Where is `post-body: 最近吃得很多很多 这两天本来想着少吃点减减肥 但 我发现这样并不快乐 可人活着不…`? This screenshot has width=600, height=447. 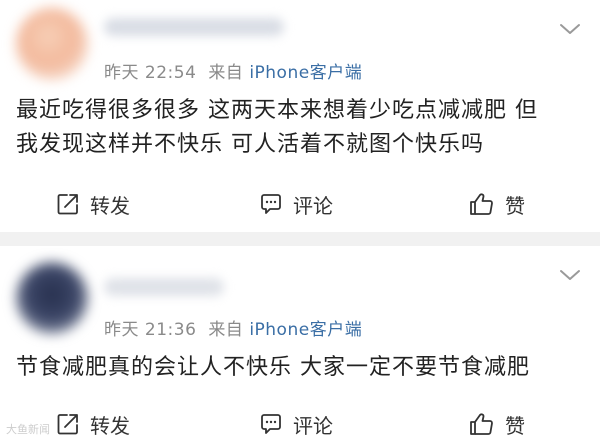
post-body: 最近吃得很多很多 这两天本来想着少吃点减减肥 但 我发现这样并不快乐 可人活着不… is located at coordinates (302, 128).